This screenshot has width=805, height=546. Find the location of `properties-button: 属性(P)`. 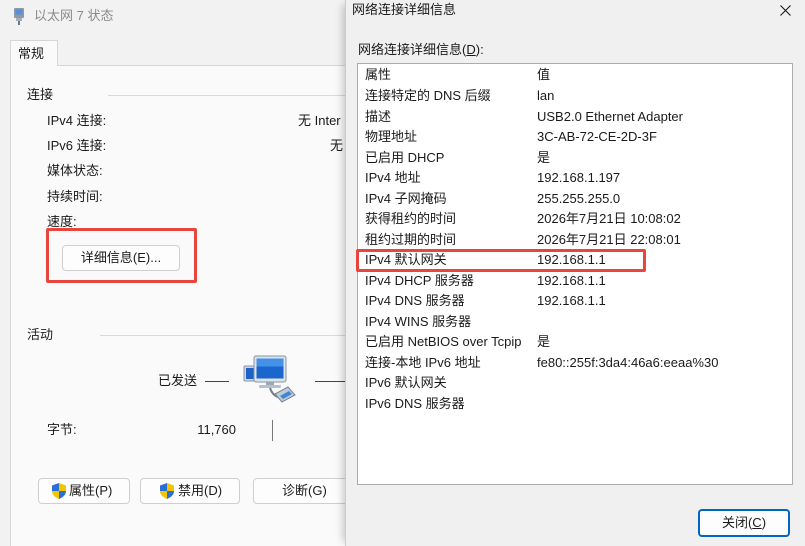

properties-button: 属性(P) is located at coordinates (84, 491).